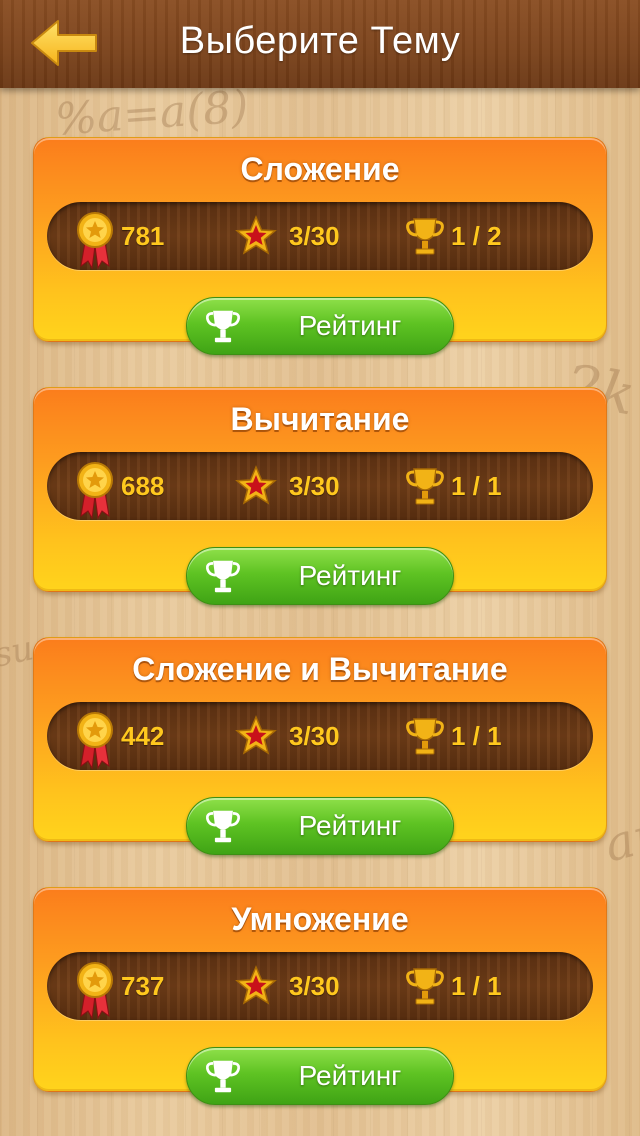 The height and width of the screenshot is (1136, 640). What do you see at coordinates (119, 736) in the screenshot?
I see `score-stat: 442` at bounding box center [119, 736].